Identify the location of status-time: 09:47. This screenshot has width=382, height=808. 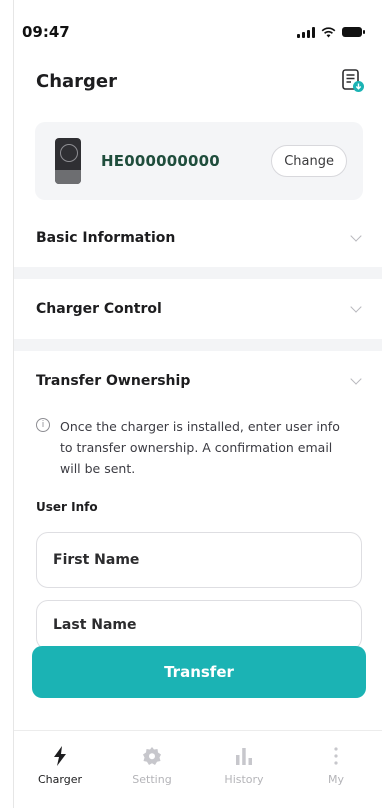
(46, 32).